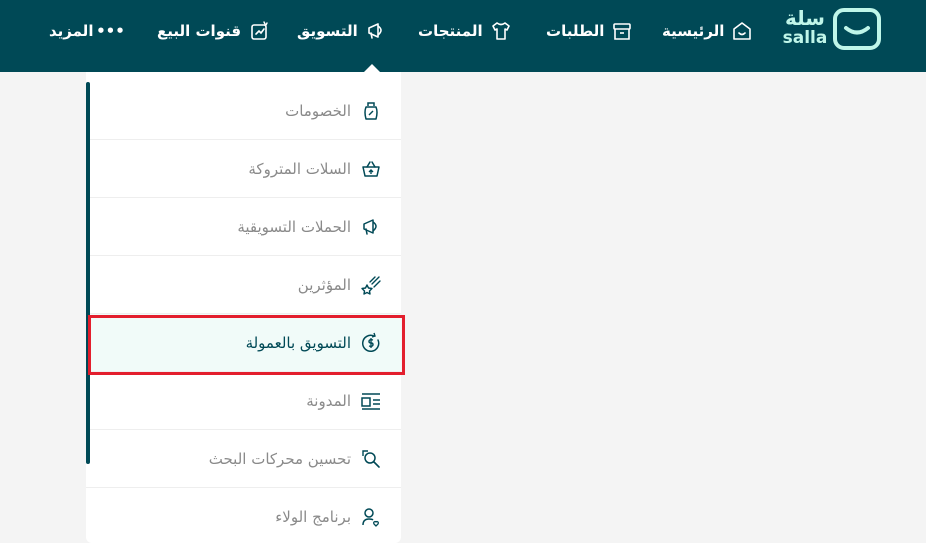 This screenshot has height=543, width=926. I want to click on menu-item-seo: تحسين محركات البحث, so click(243, 459).